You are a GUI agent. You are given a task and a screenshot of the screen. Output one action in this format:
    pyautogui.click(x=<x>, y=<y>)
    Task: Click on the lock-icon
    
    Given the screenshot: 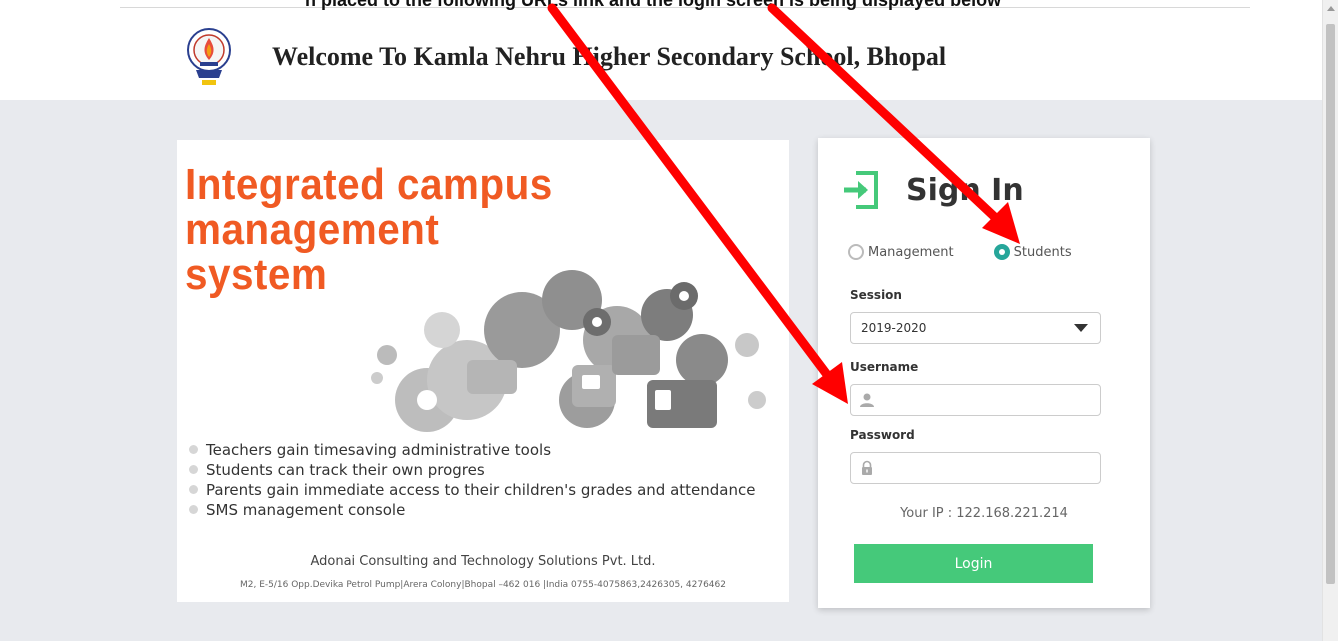 What is the action you would take?
    pyautogui.click(x=867, y=467)
    